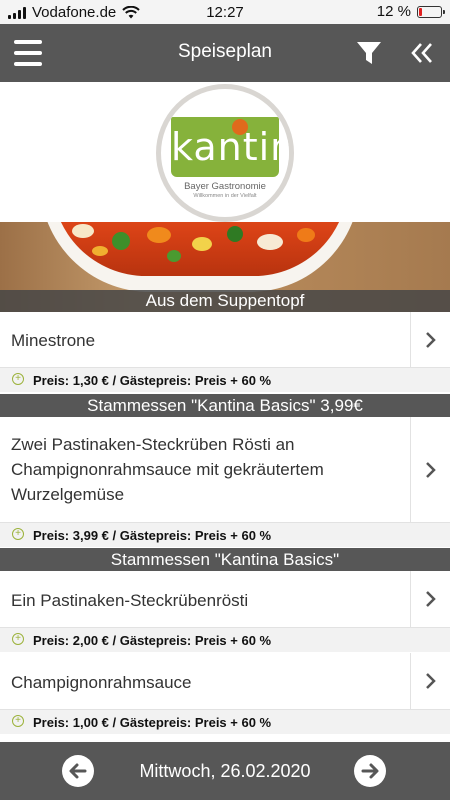 This screenshot has width=450, height=800. Describe the element at coordinates (225, 340) in the screenshot. I see `menu-item-row: Minestrone` at that location.